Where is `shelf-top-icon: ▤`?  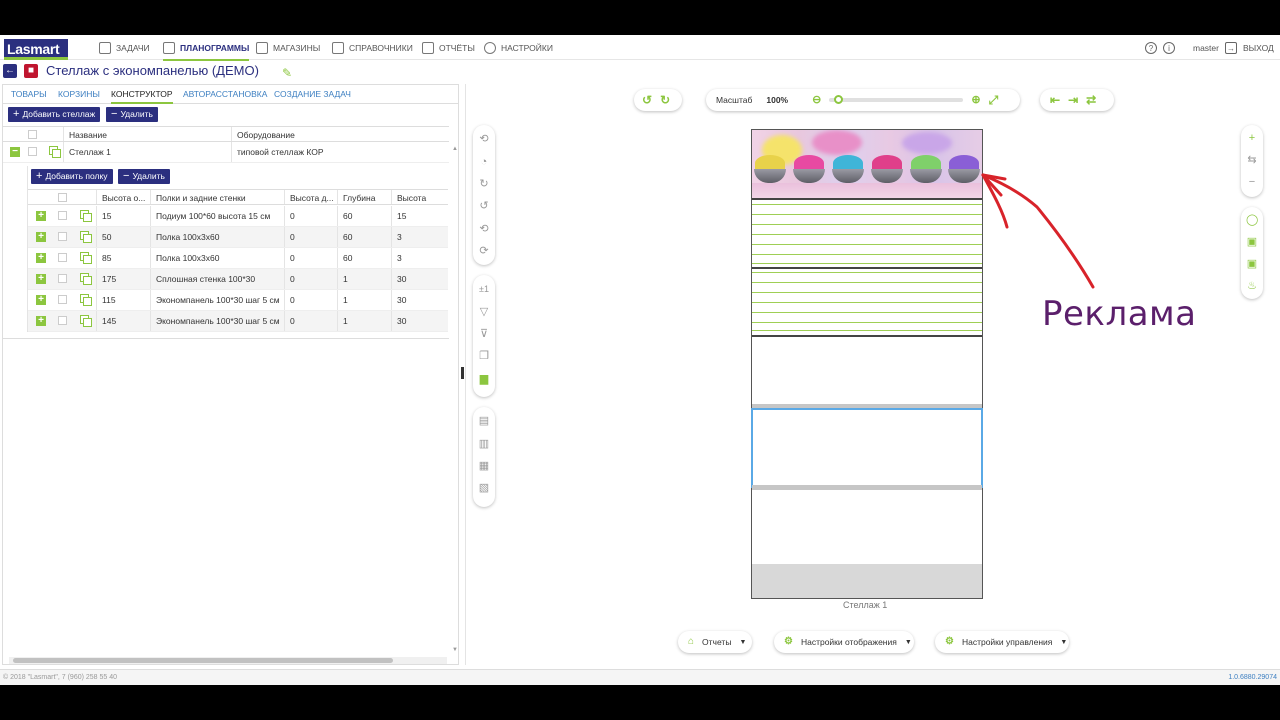
shelf-top-icon: ▤ is located at coordinates (484, 421).